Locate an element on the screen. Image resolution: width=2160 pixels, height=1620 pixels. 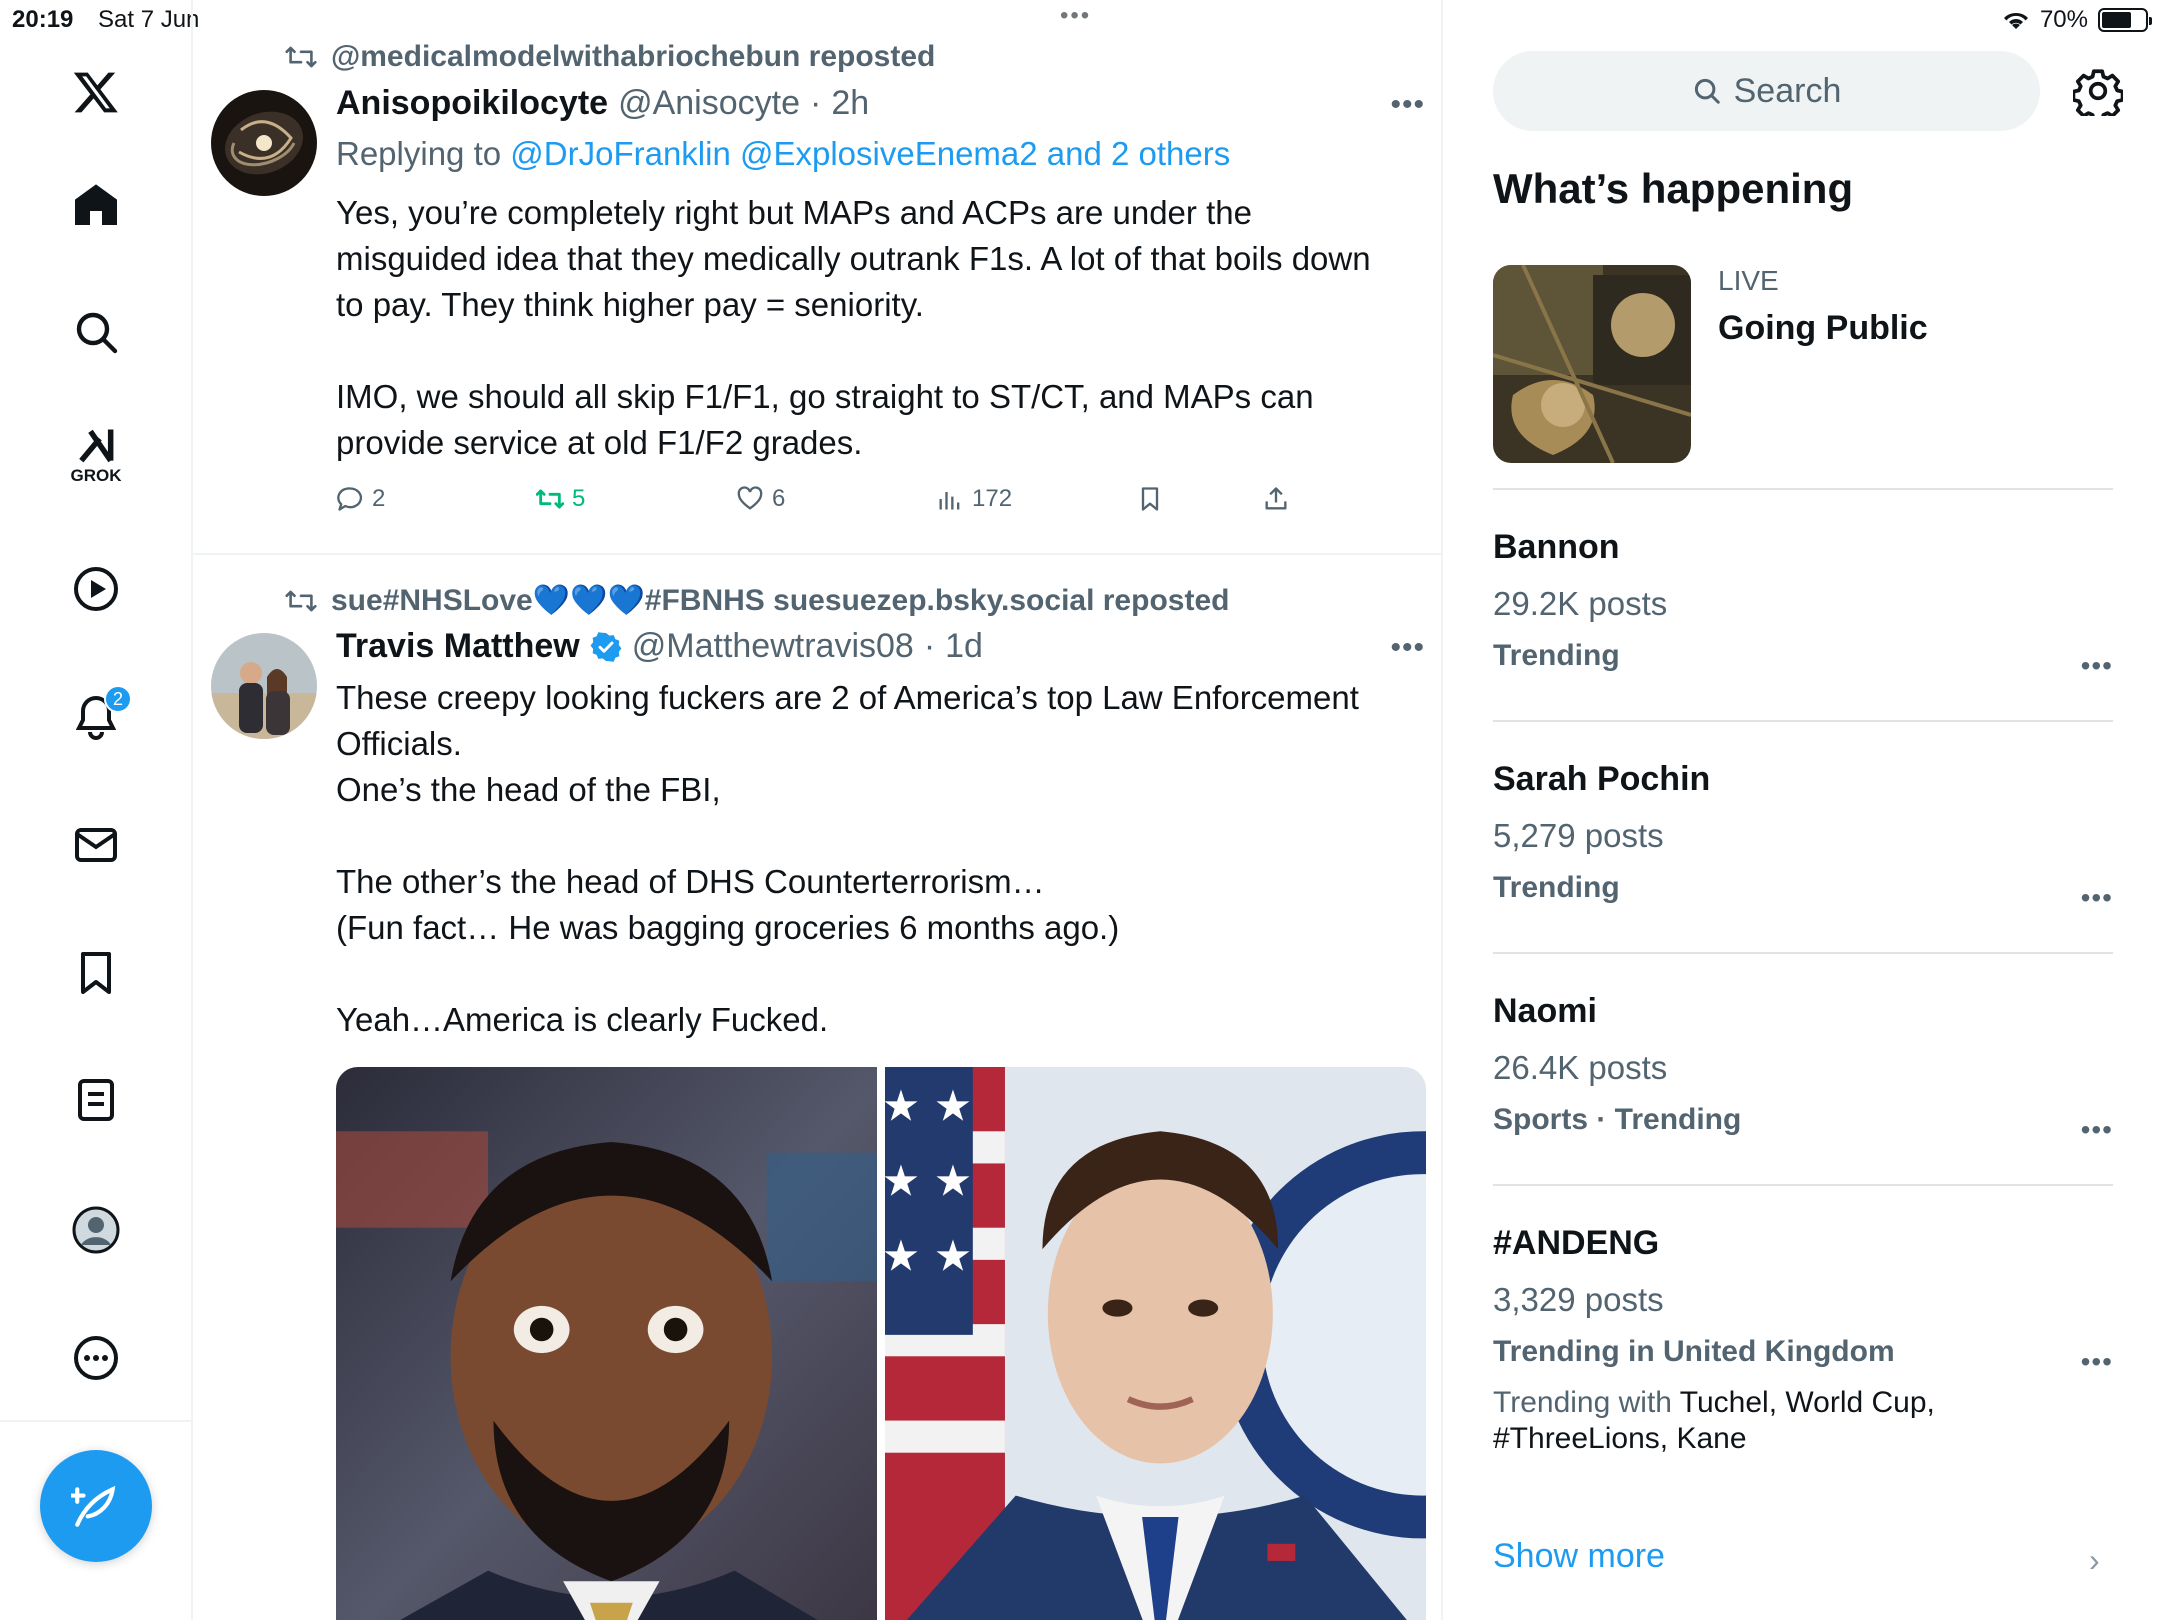
lists-icon is located at coordinates (96, 1100).